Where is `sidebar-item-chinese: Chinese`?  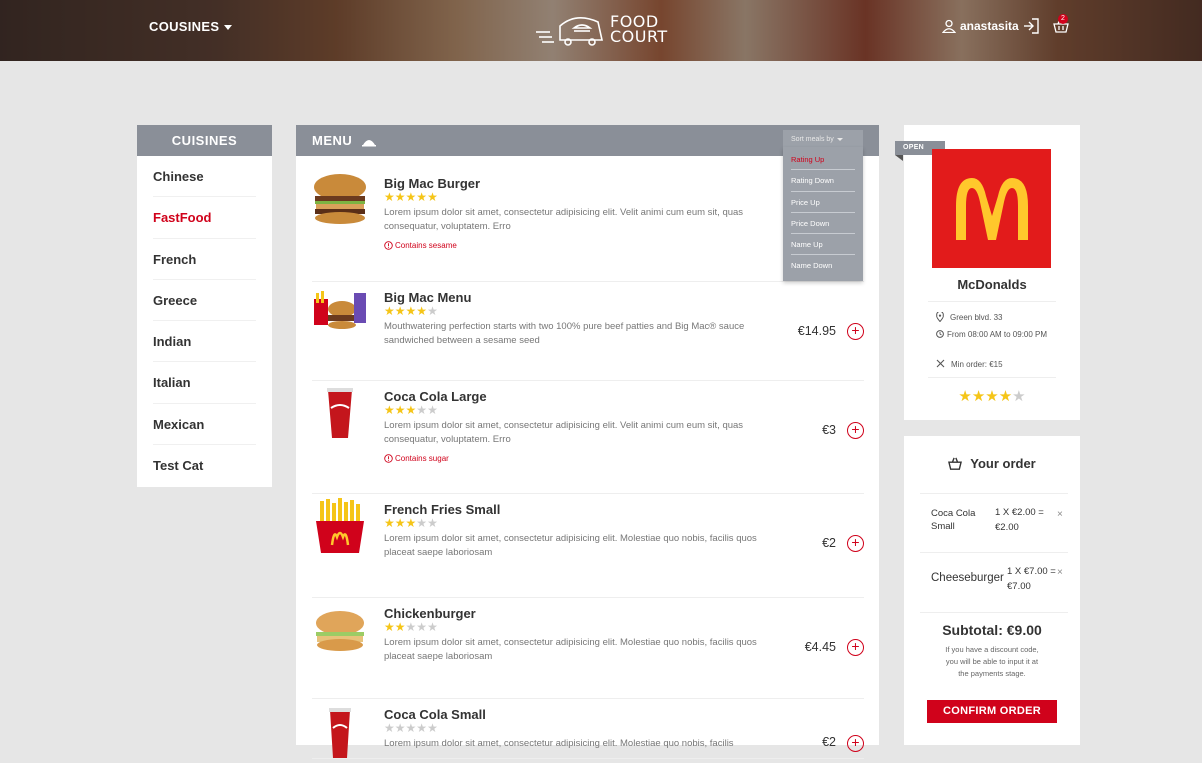
sidebar-item-chinese: Chinese is located at coordinates (204, 177).